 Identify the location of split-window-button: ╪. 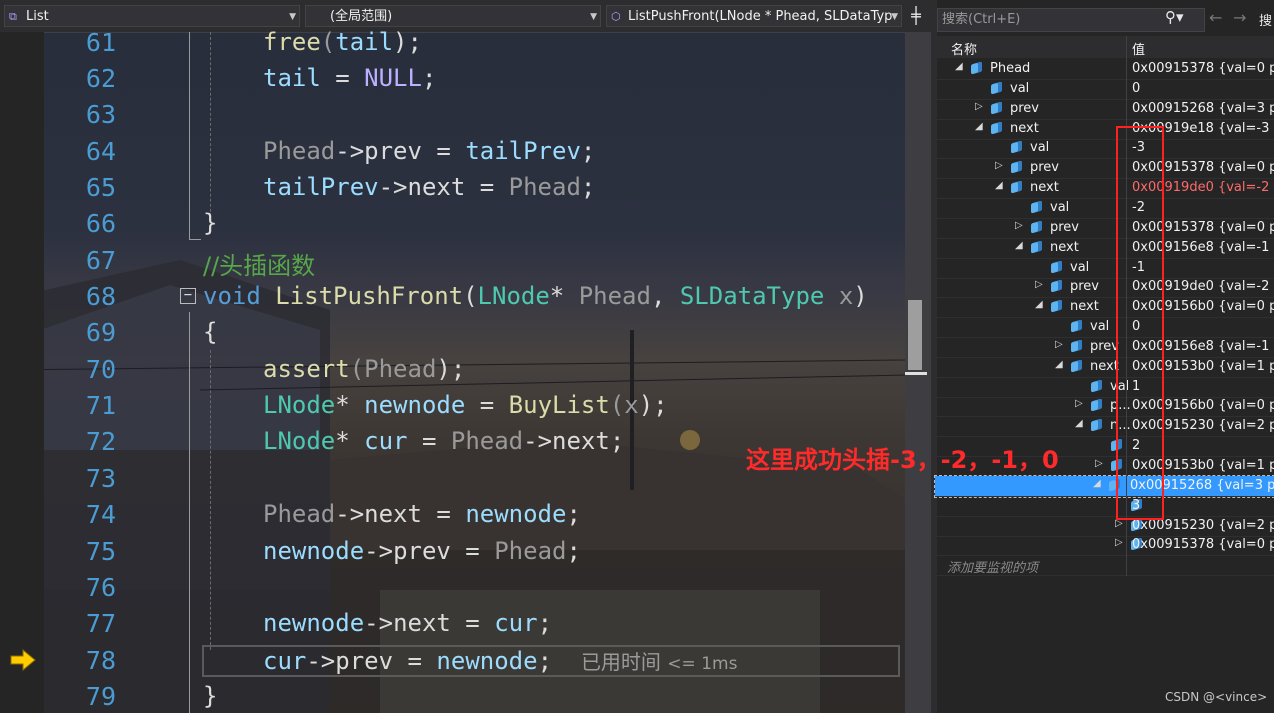
(916, 16).